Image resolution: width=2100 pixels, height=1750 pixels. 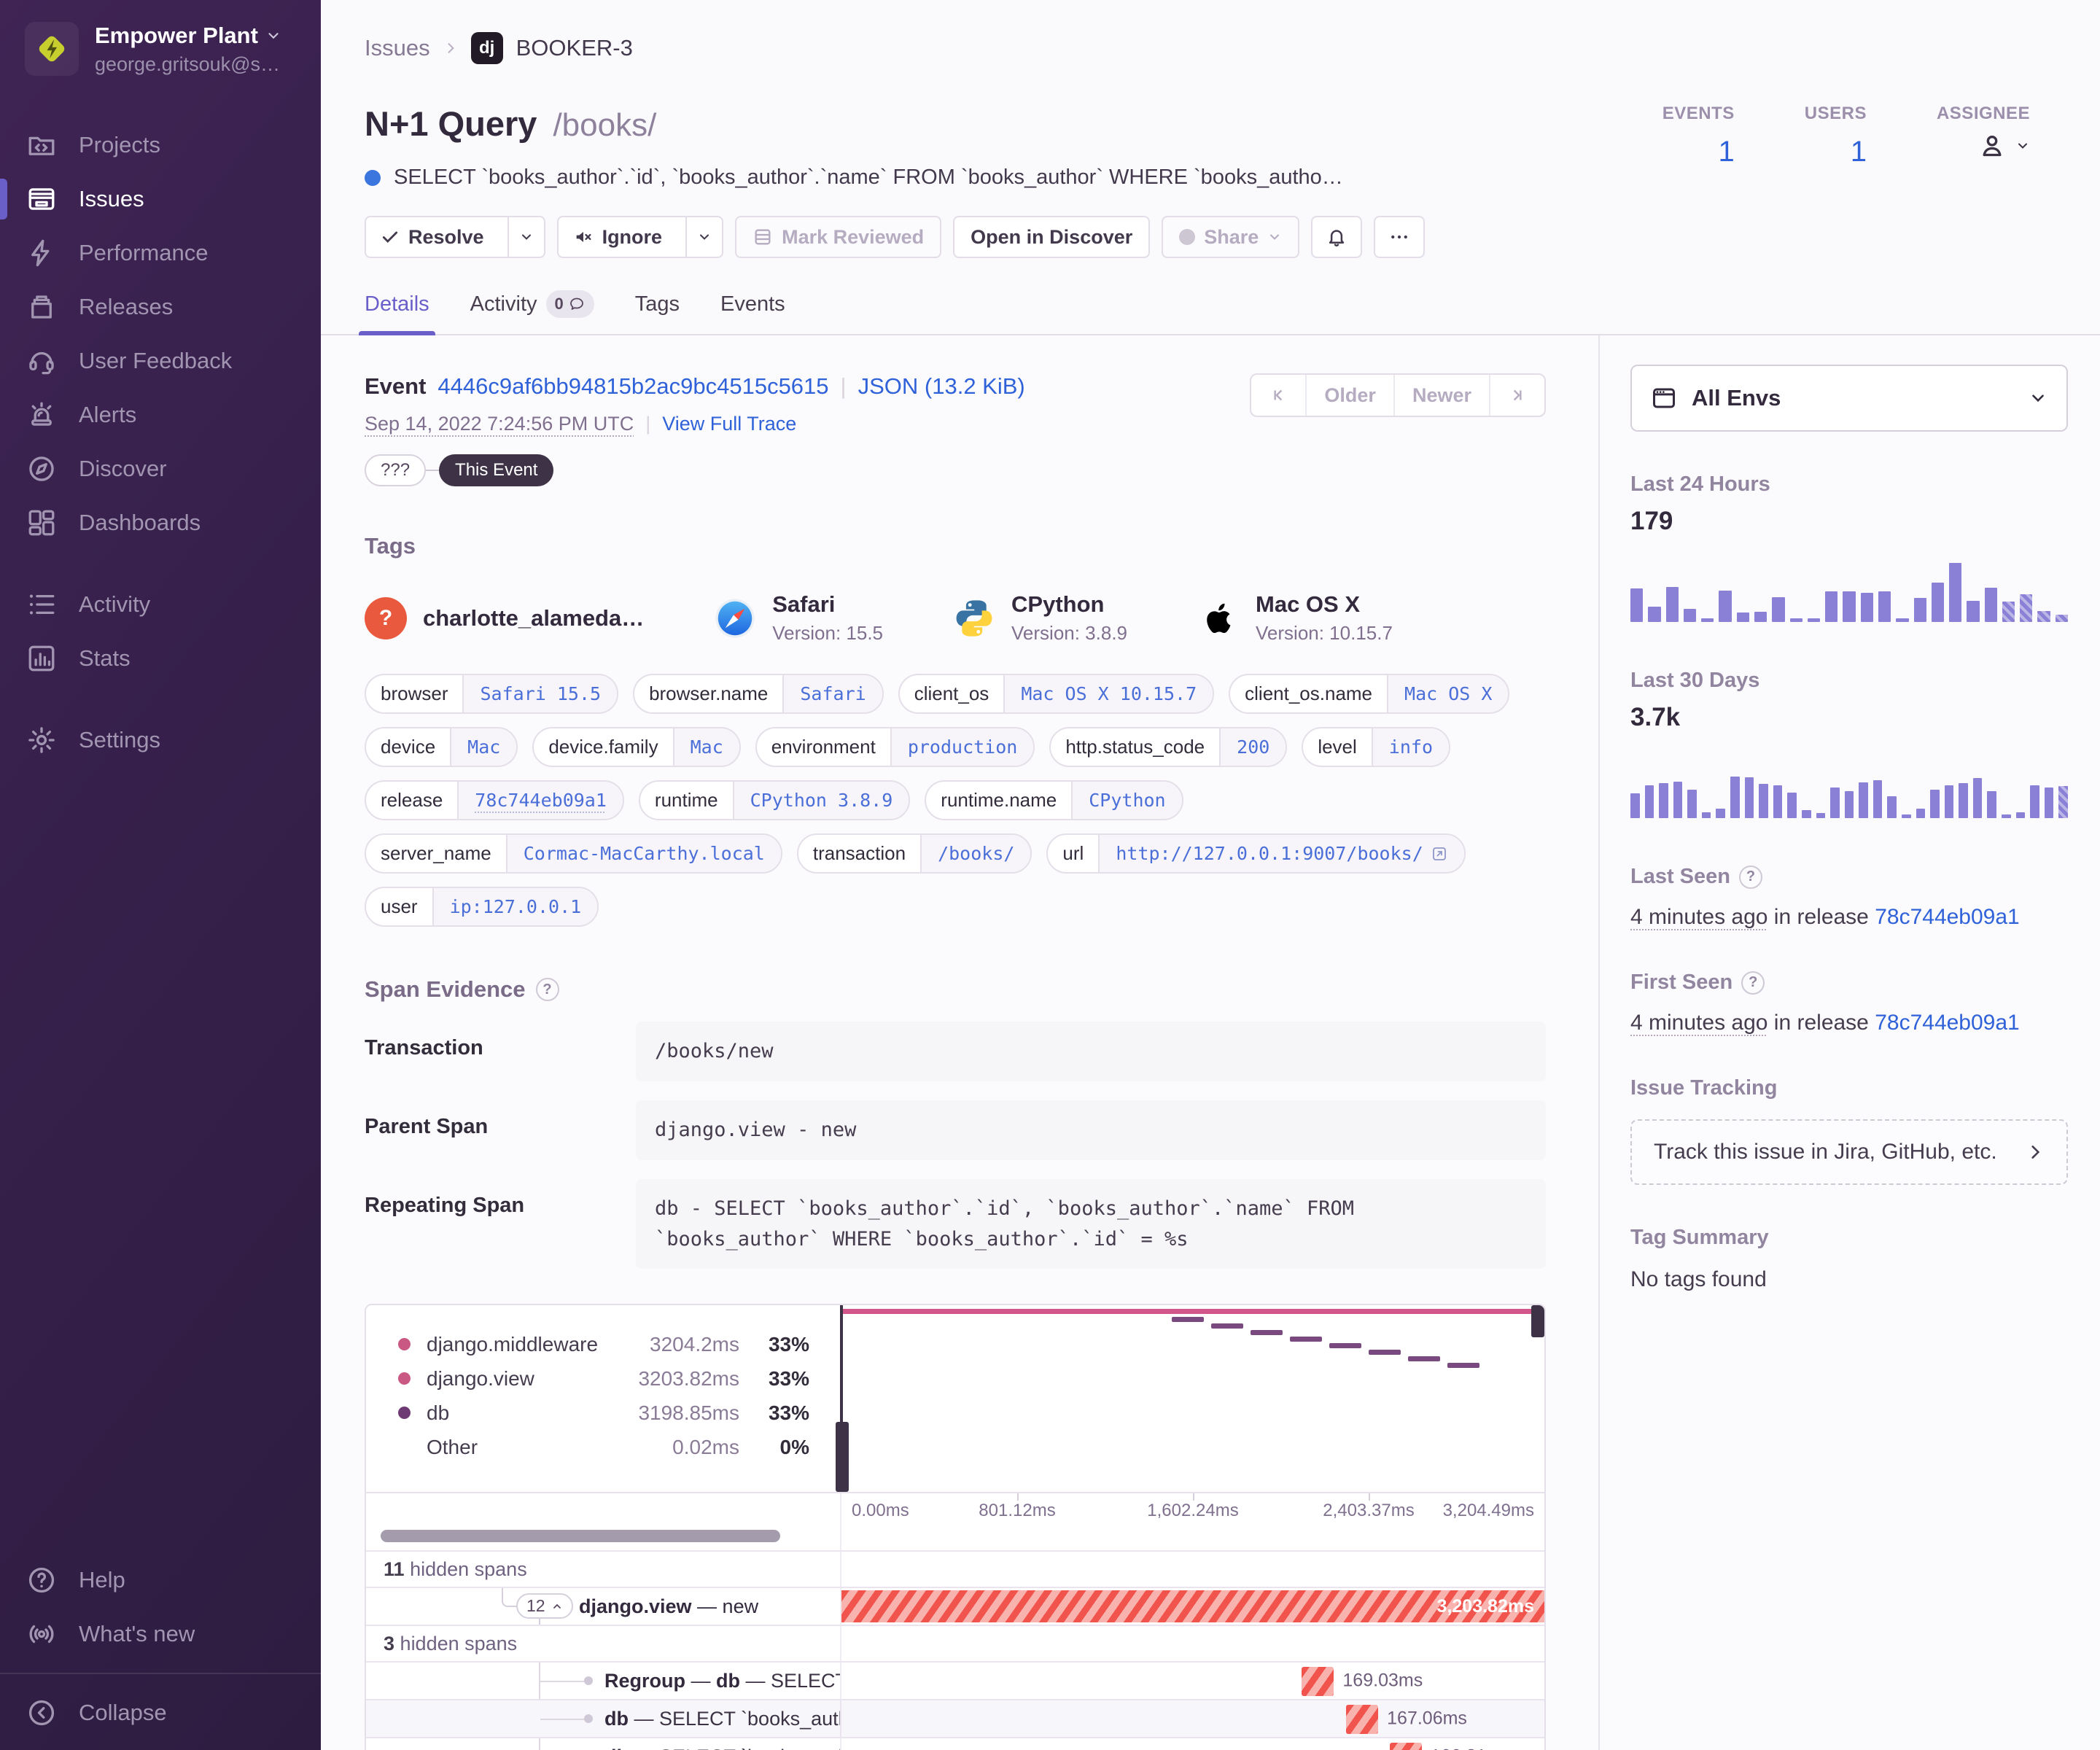 What do you see at coordinates (160, 145) in the screenshot?
I see `sidebar-item-projects: Projects` at bounding box center [160, 145].